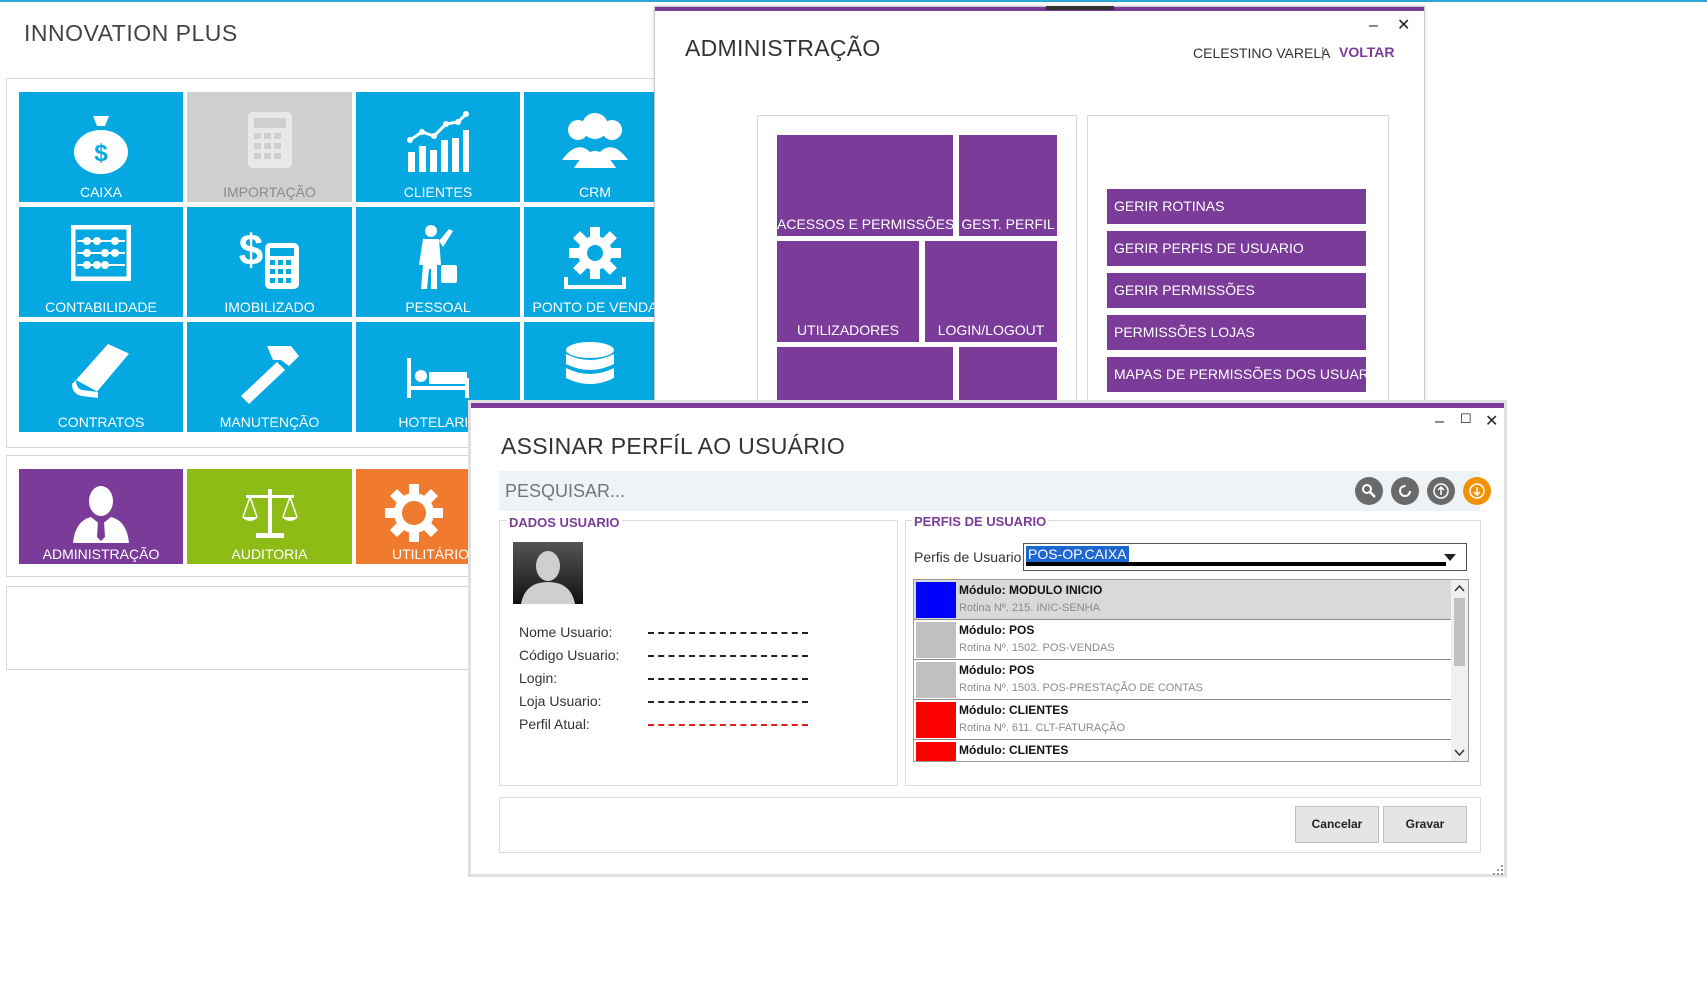  I want to click on refresh-icon, so click(1405, 491).